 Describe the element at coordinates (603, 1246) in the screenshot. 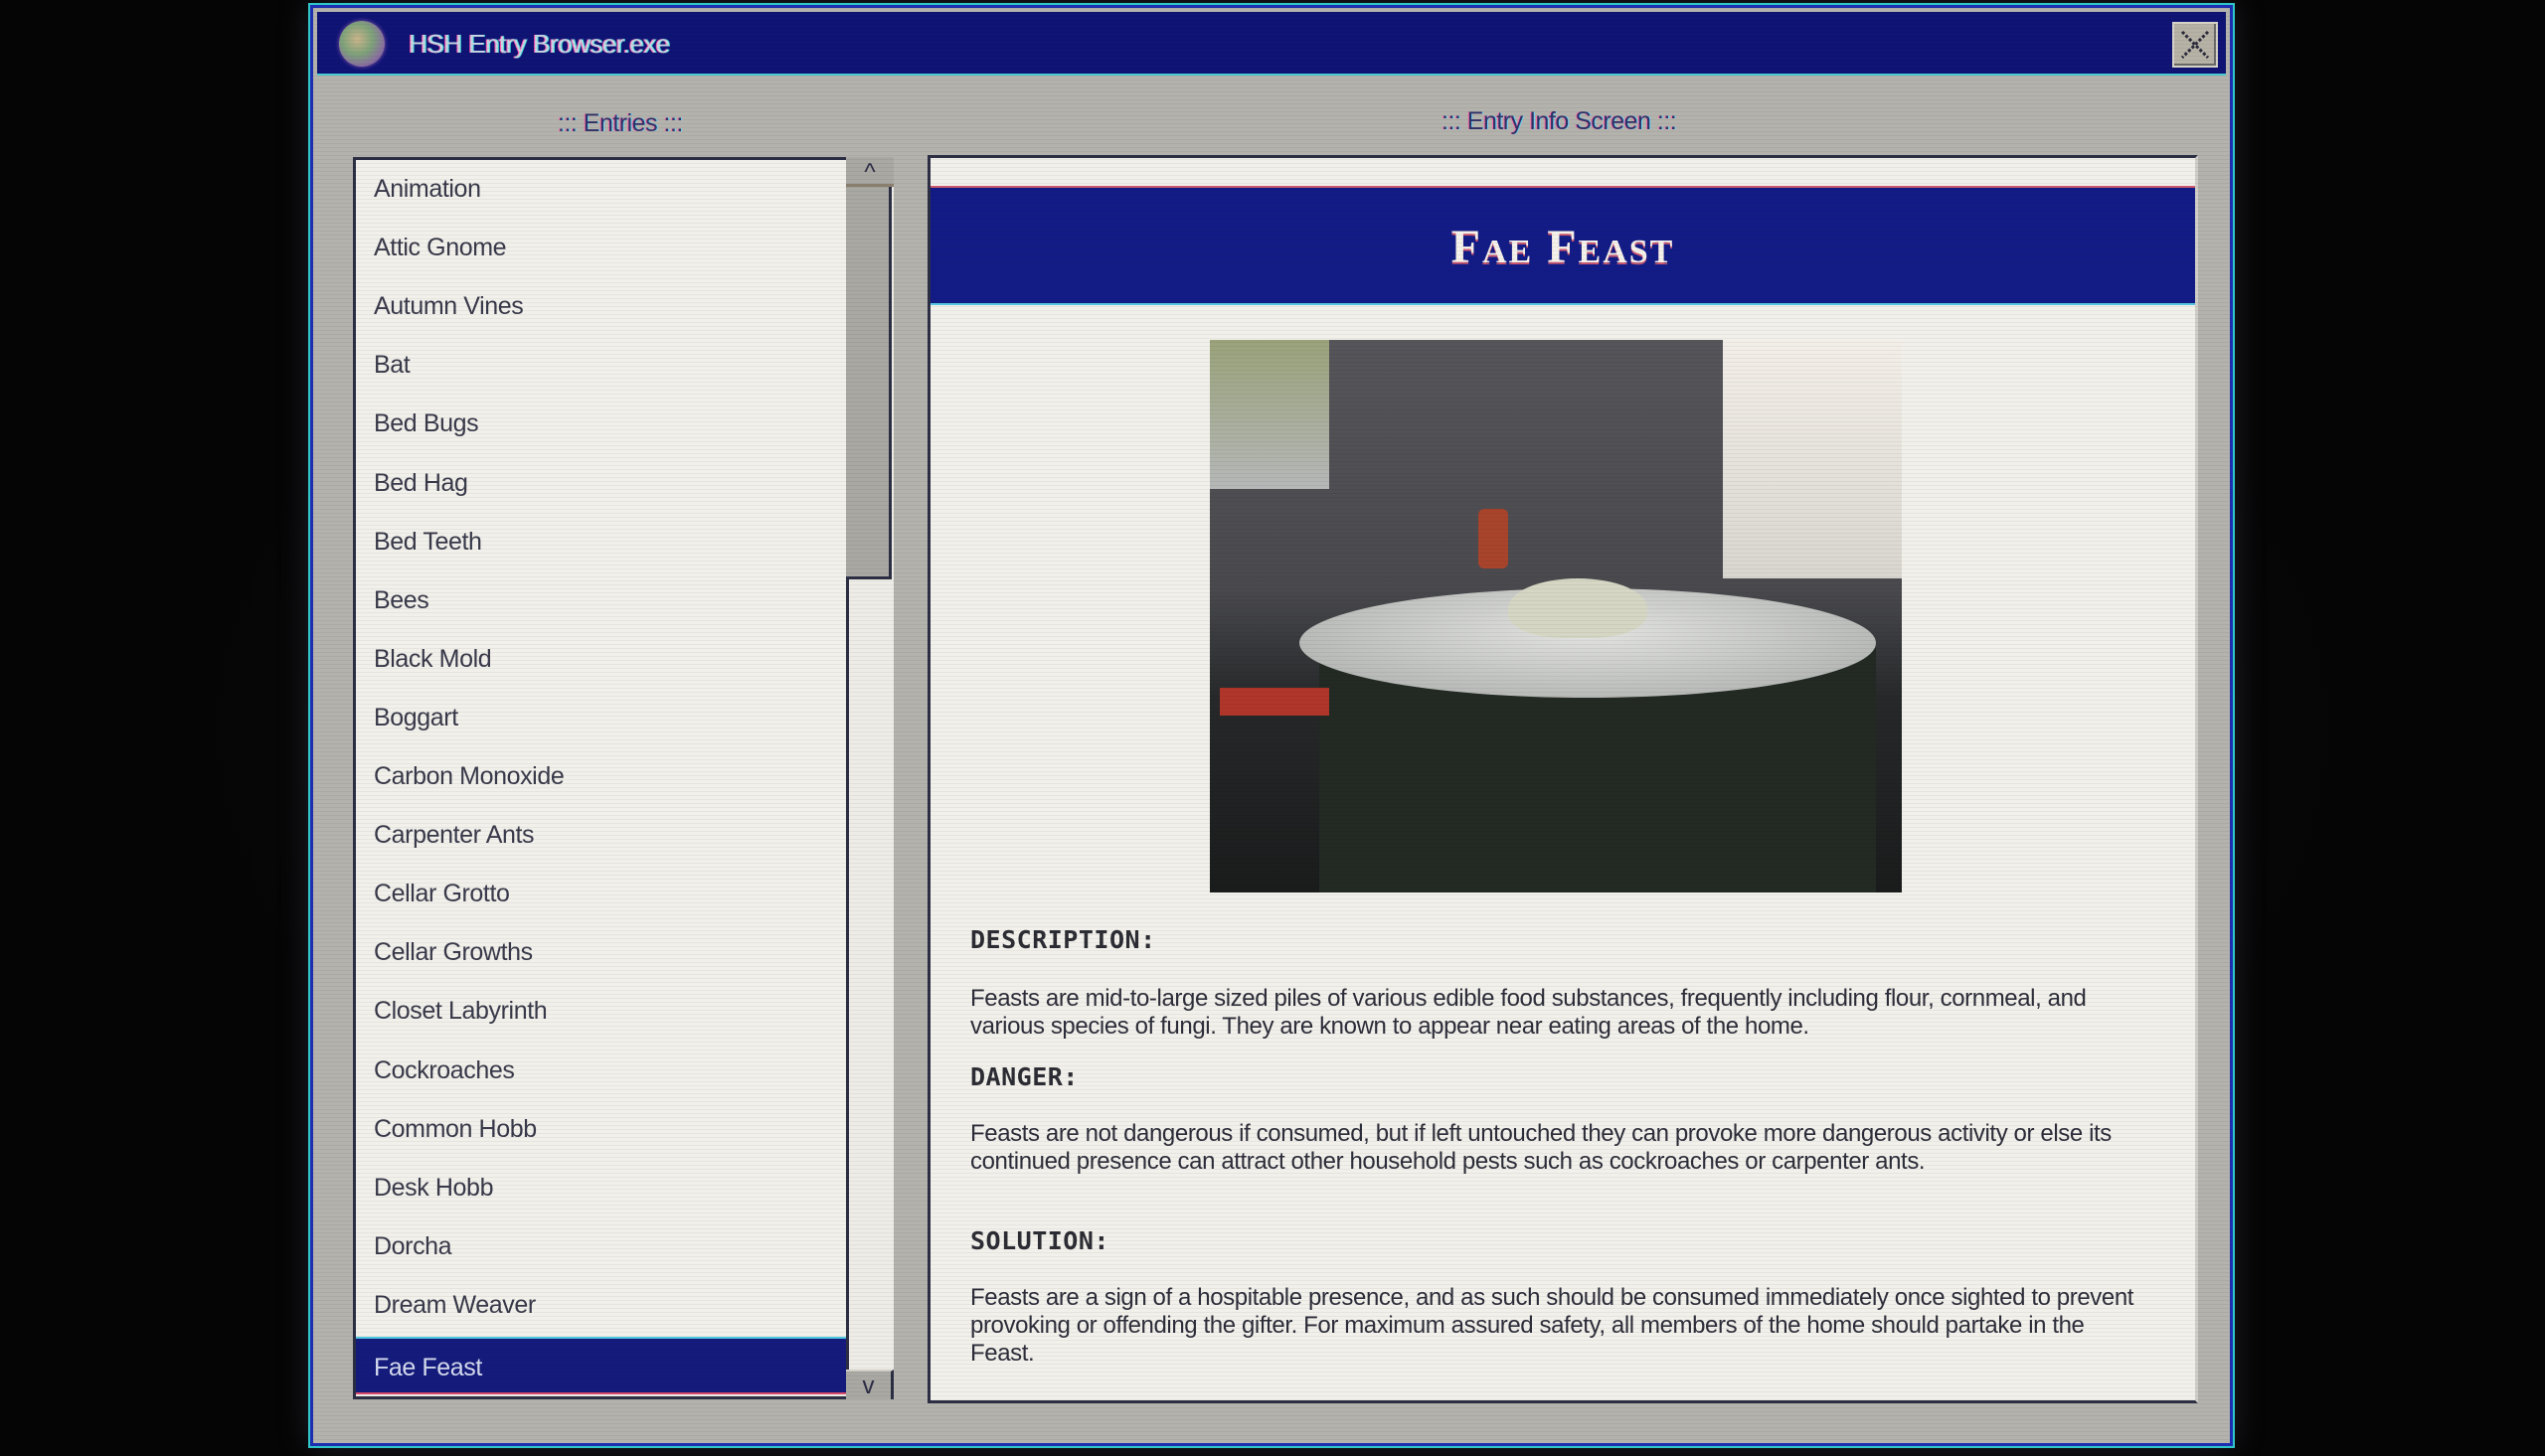

I see `entry-list-item: Dorcha` at that location.